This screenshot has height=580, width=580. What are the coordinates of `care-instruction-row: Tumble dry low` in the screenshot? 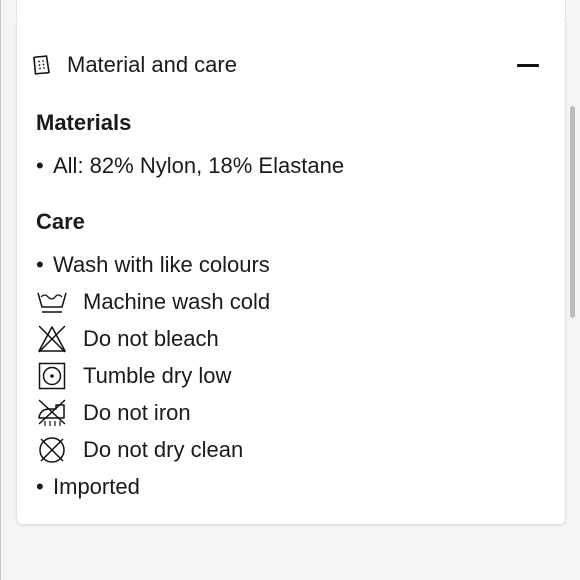 It's located at (133, 376).